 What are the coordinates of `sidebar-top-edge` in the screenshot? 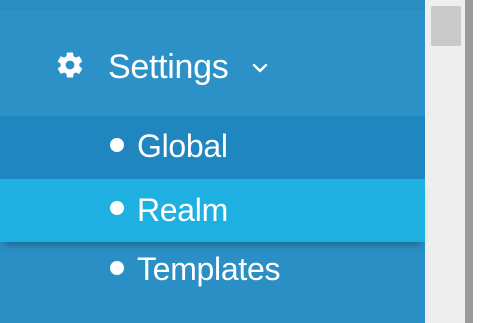 It's located at (212, 5).